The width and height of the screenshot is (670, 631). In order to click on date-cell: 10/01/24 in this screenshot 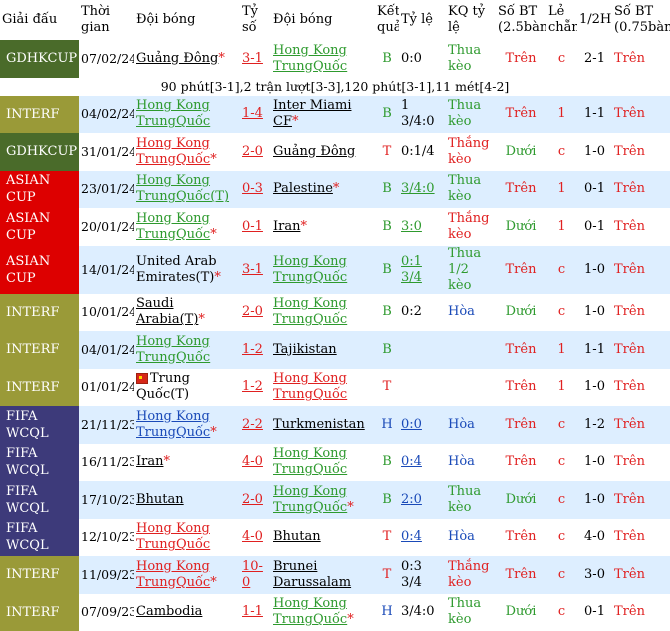, I will do `click(106, 313)`.